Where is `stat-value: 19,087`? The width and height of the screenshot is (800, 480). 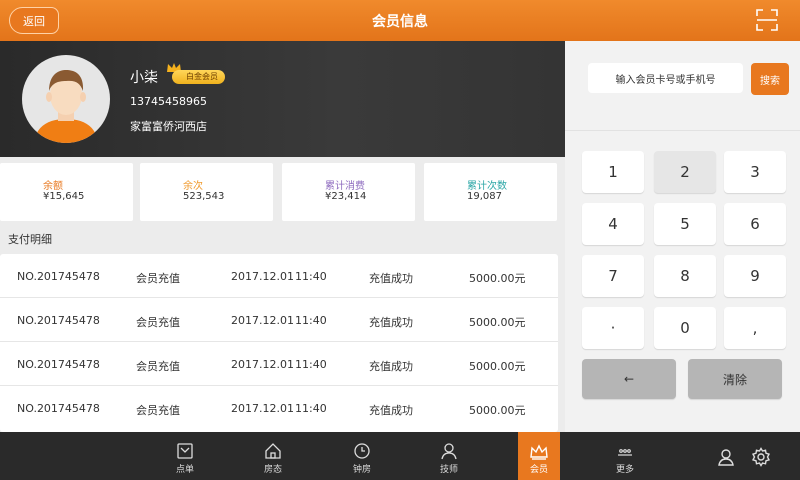 stat-value: 19,087 is located at coordinates (484, 196).